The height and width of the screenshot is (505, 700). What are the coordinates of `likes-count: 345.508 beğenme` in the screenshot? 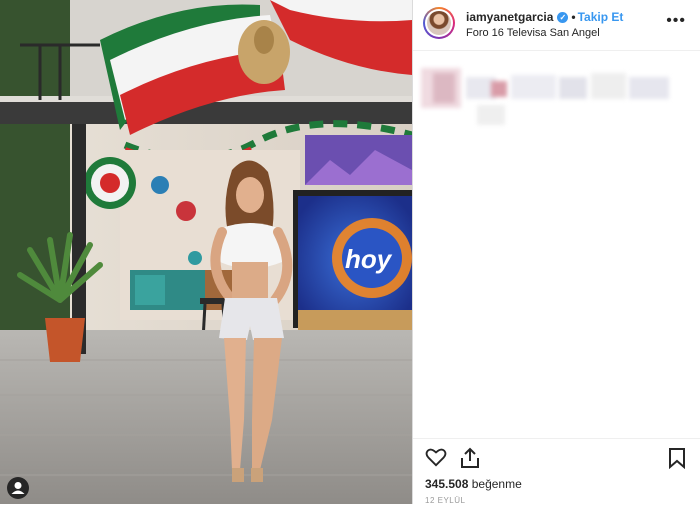 It's located at (473, 484).